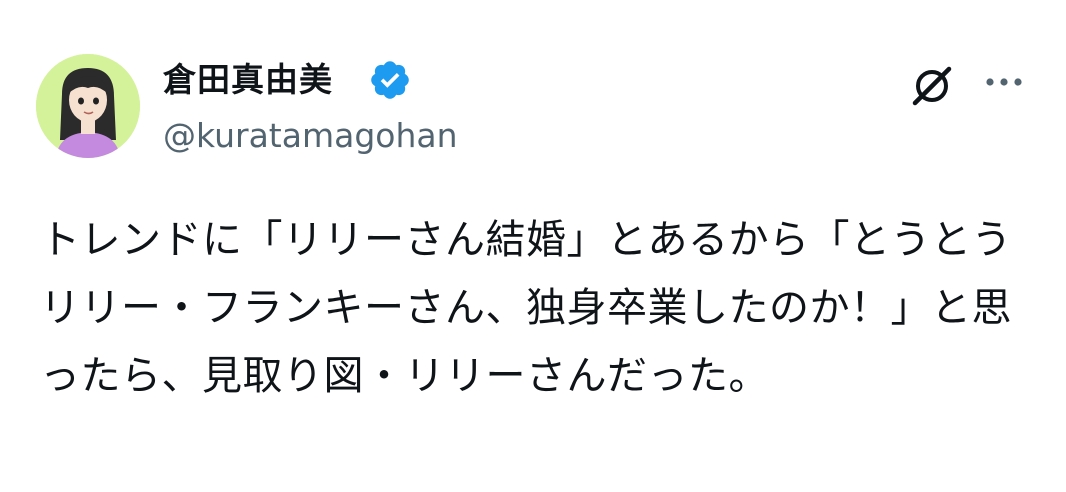  I want to click on avatar, so click(88, 106).